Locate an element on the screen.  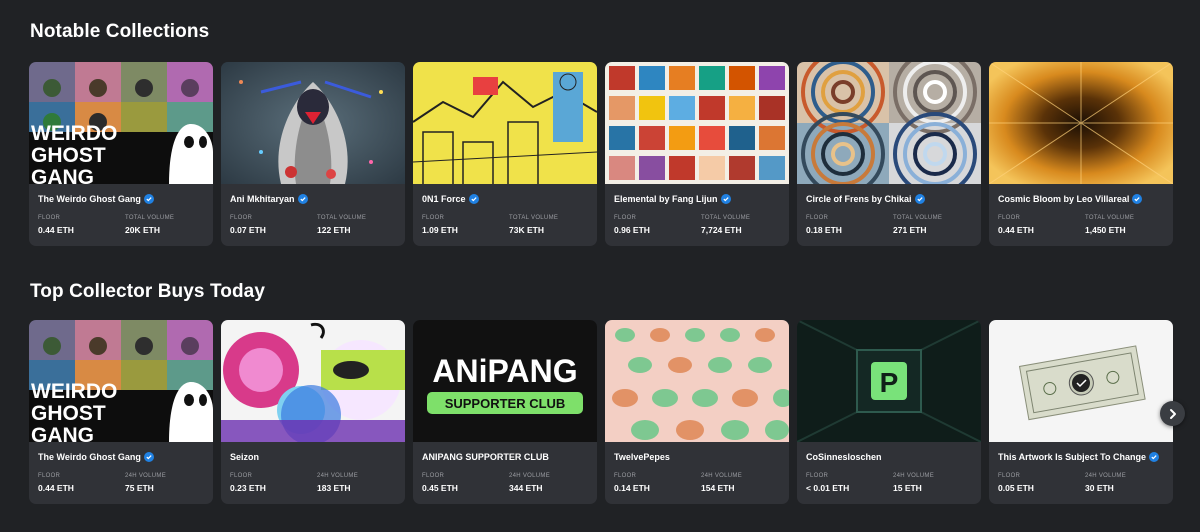
card-art-text: SUPPORTER CLUB is located at coordinates (505, 403).